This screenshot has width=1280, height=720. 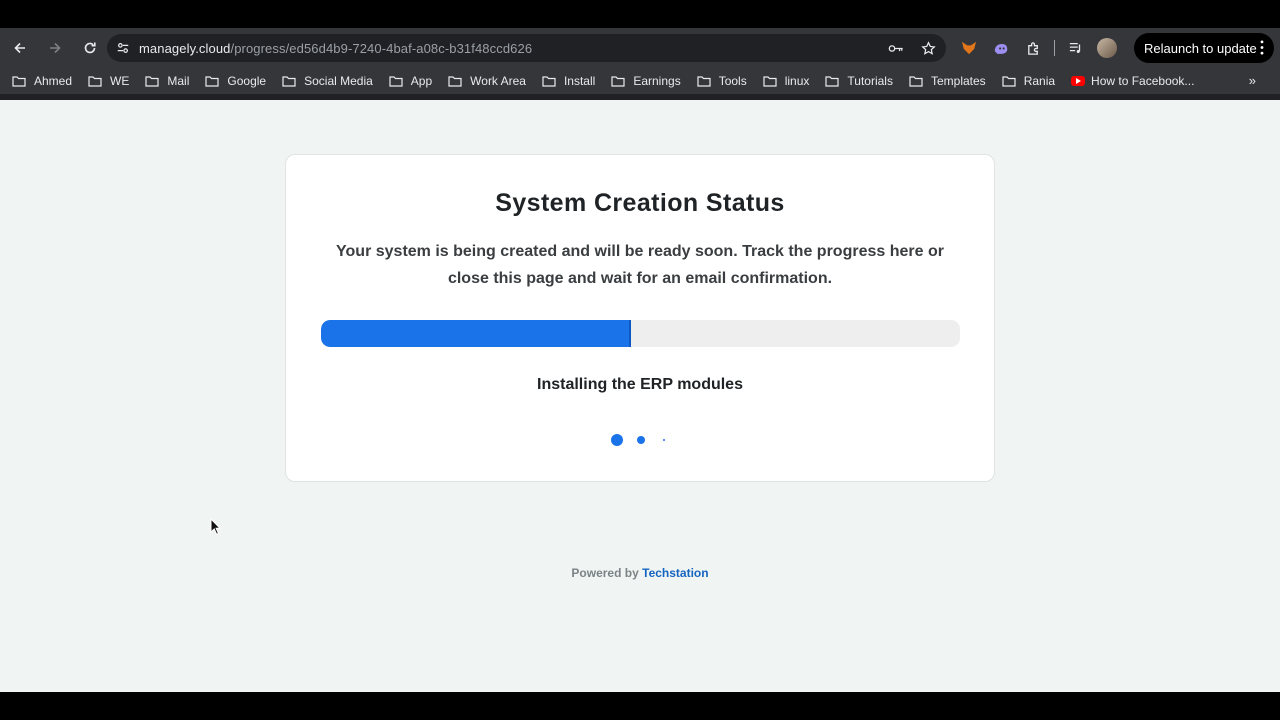 I want to click on more-bookmarks-icon: », so click(x=1252, y=80).